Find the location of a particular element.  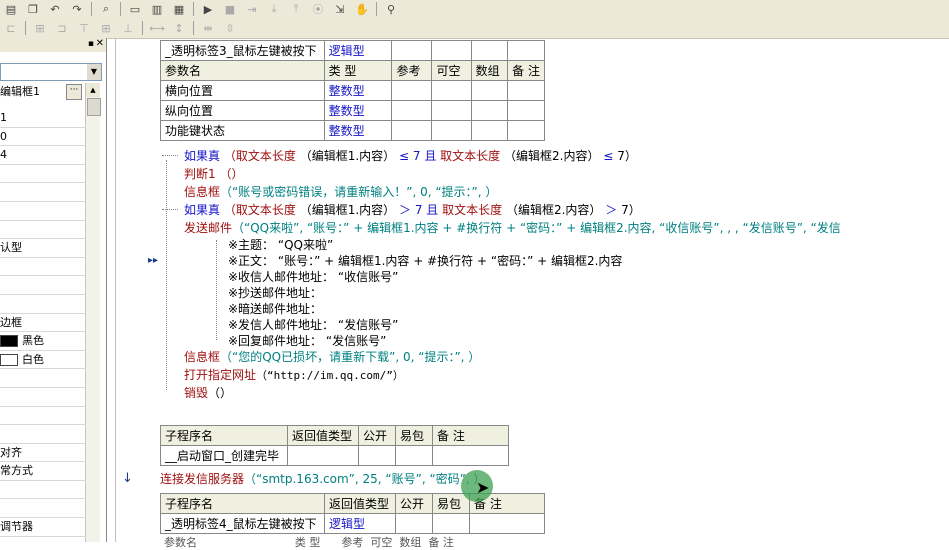

binoculars-icon: ⚲ is located at coordinates (391, 9).